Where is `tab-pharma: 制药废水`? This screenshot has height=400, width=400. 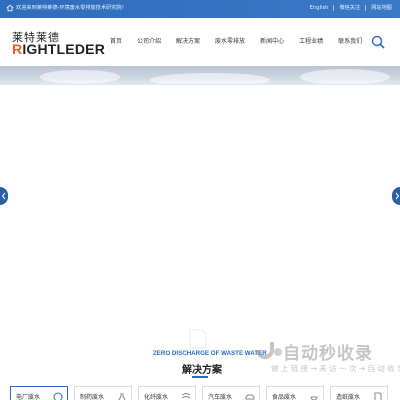 tab-pharma: 制药废水 is located at coordinates (103, 393).